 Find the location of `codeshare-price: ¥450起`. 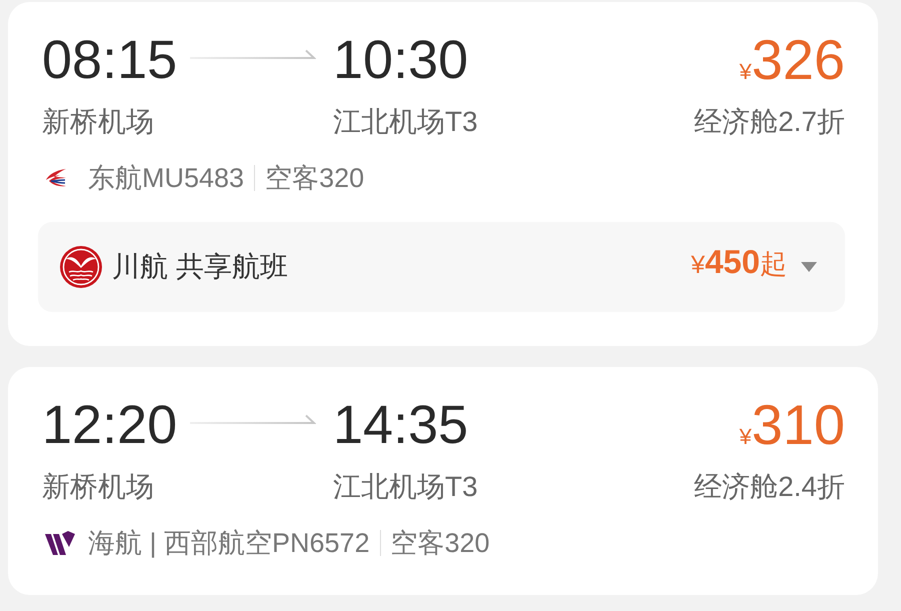

codeshare-price: ¥450起 is located at coordinates (739, 263).